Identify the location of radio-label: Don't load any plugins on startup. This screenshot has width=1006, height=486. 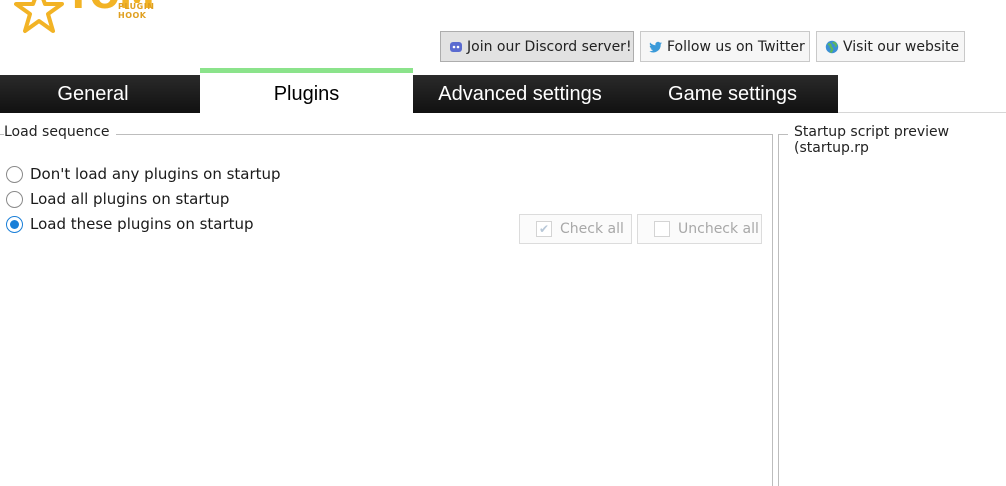
(155, 174).